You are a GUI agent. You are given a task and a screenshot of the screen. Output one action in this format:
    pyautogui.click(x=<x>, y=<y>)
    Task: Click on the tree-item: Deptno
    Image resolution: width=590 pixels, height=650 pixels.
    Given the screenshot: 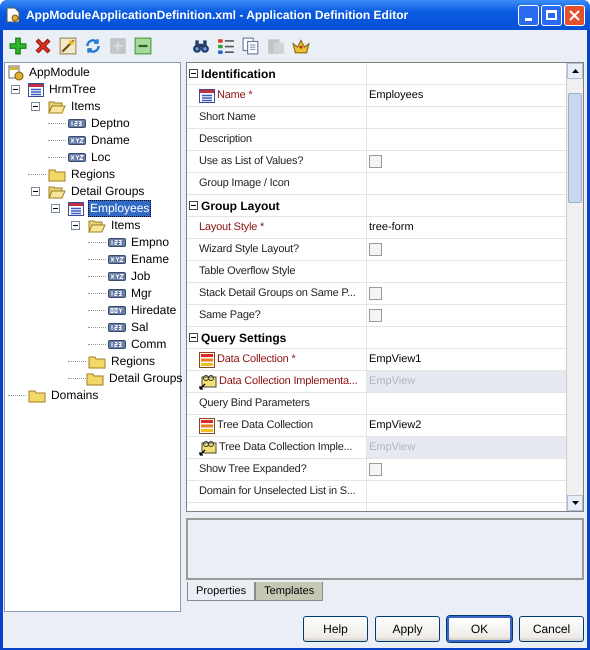 What is the action you would take?
    pyautogui.click(x=110, y=123)
    